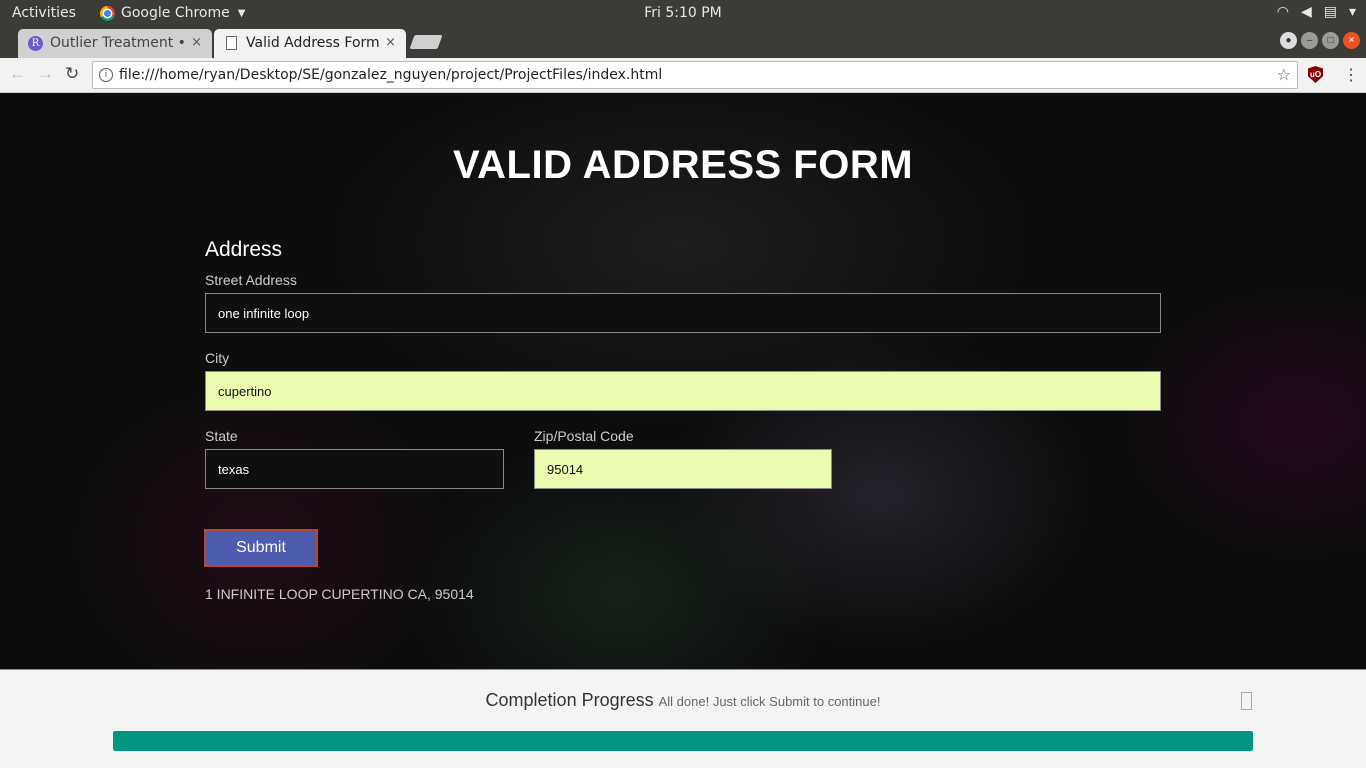 The image size is (1366, 768). I want to click on chrome-icon, so click(107, 13).